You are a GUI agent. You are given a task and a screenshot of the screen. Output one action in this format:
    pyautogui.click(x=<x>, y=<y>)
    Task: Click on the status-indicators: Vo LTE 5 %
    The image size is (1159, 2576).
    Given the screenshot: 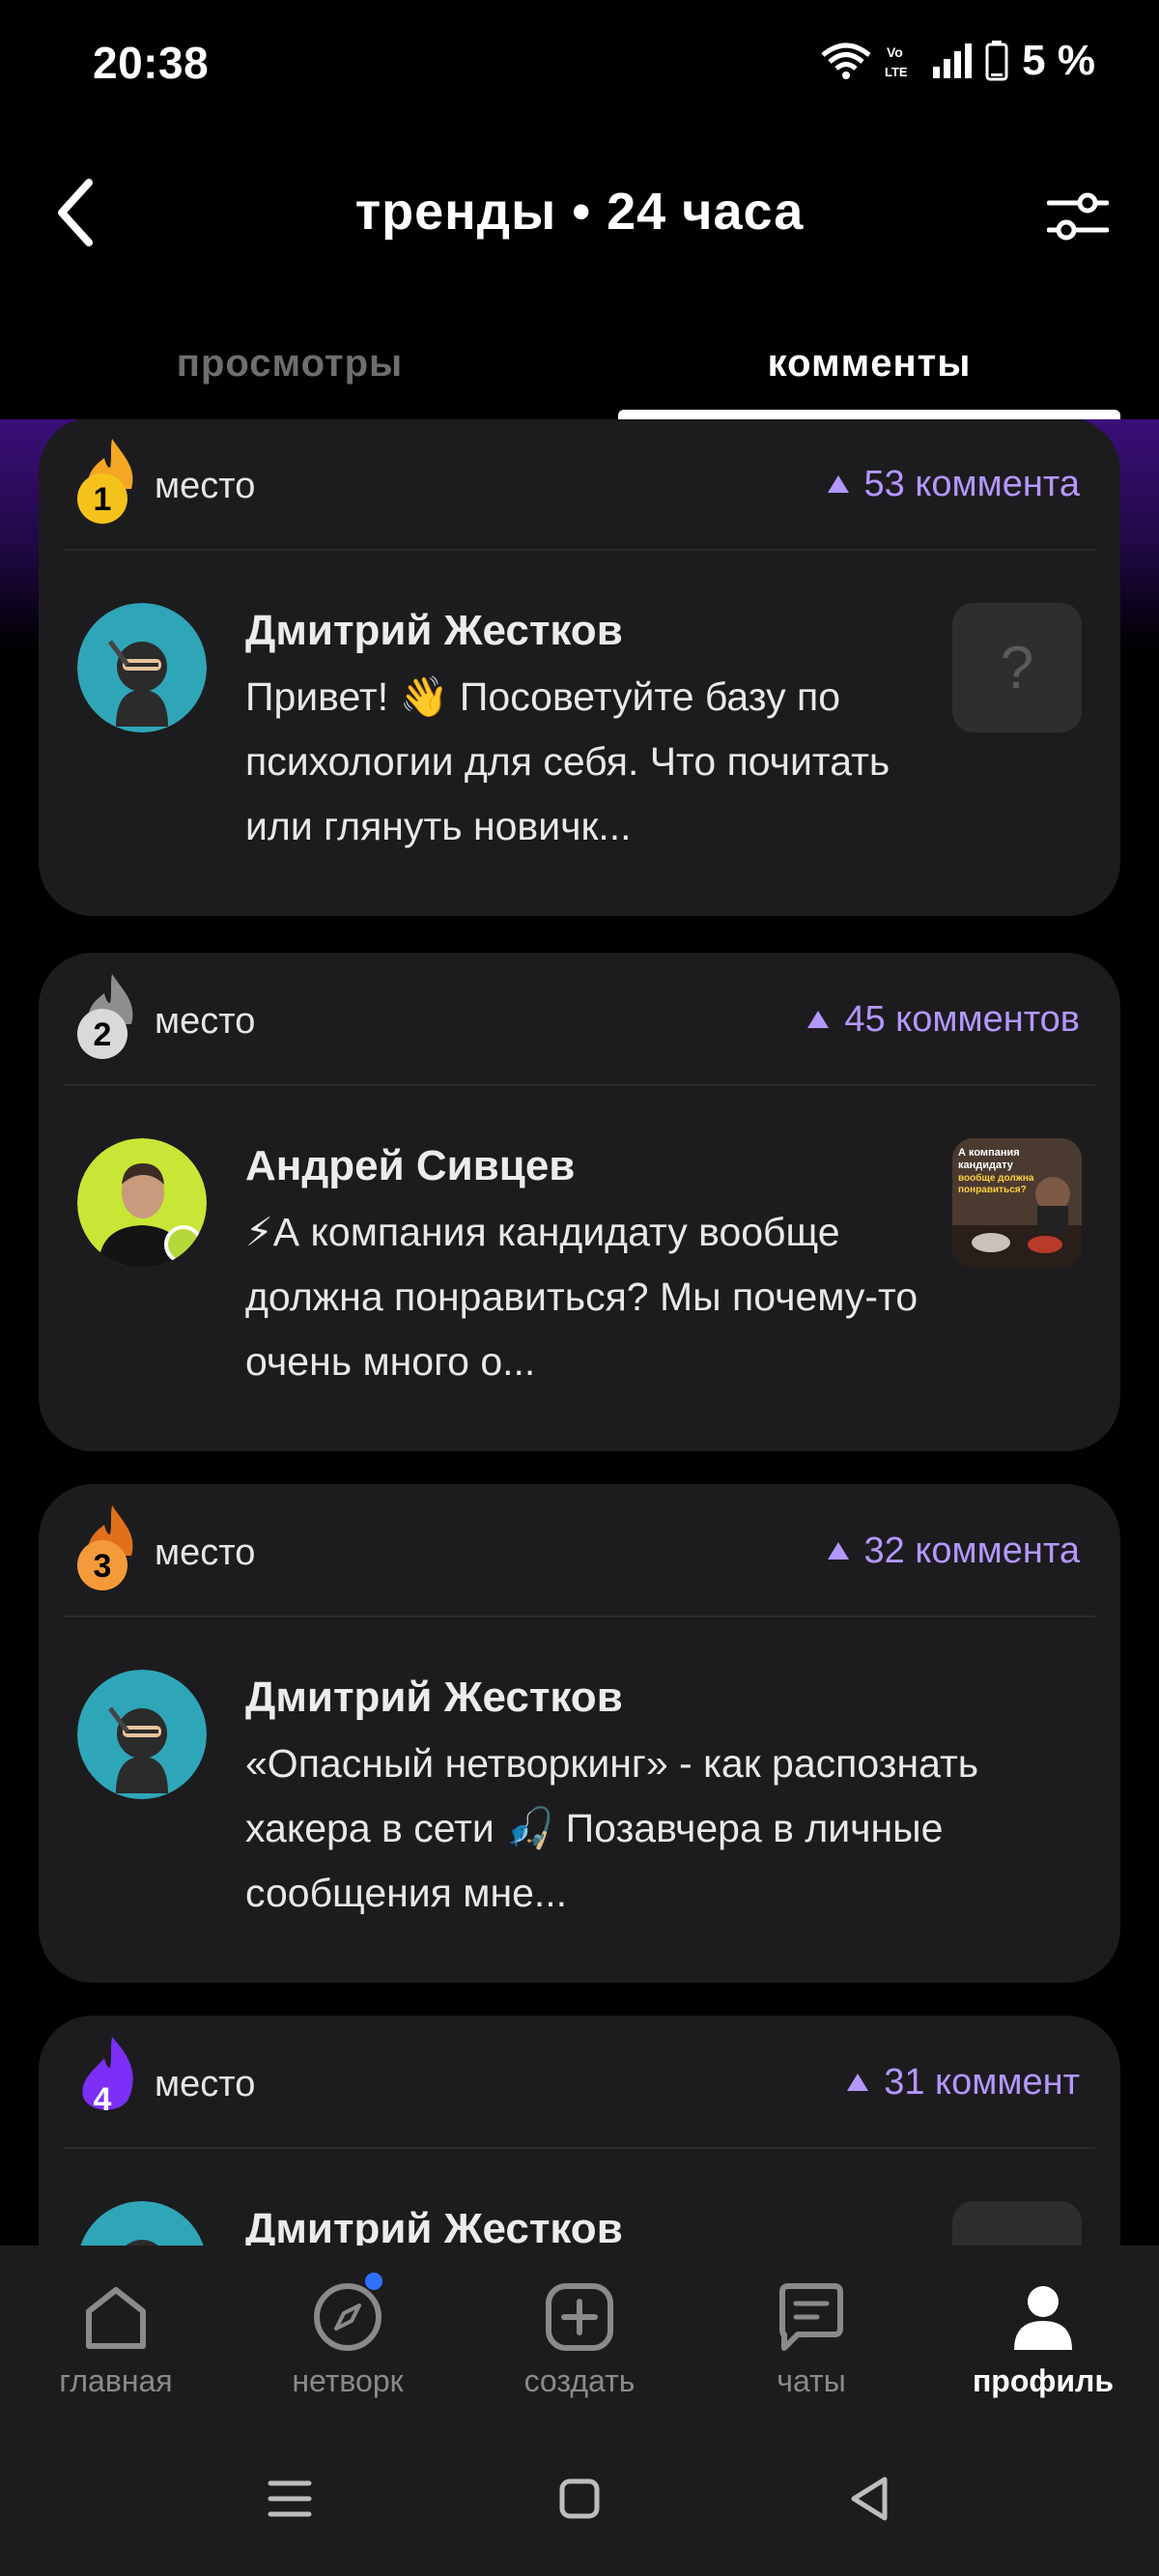 What is the action you would take?
    pyautogui.click(x=958, y=61)
    